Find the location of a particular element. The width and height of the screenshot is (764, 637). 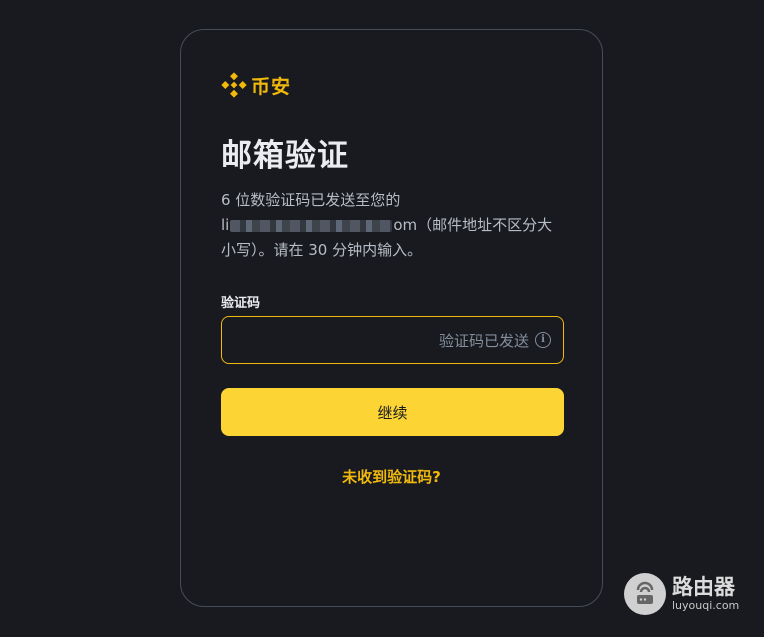

code-input is located at coordinates (336, 340).